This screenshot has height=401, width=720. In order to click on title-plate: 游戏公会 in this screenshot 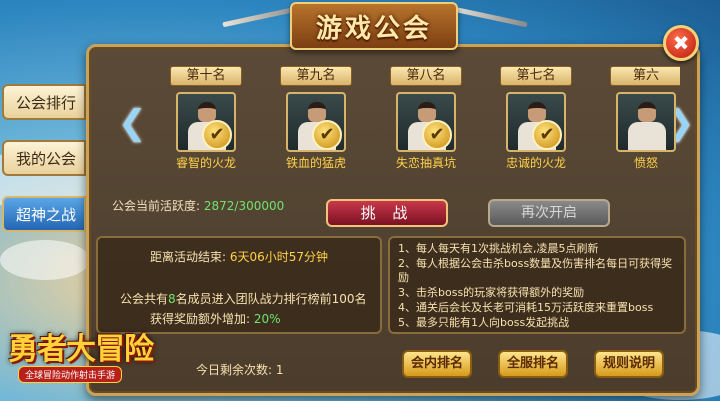, I will do `click(374, 26)`.